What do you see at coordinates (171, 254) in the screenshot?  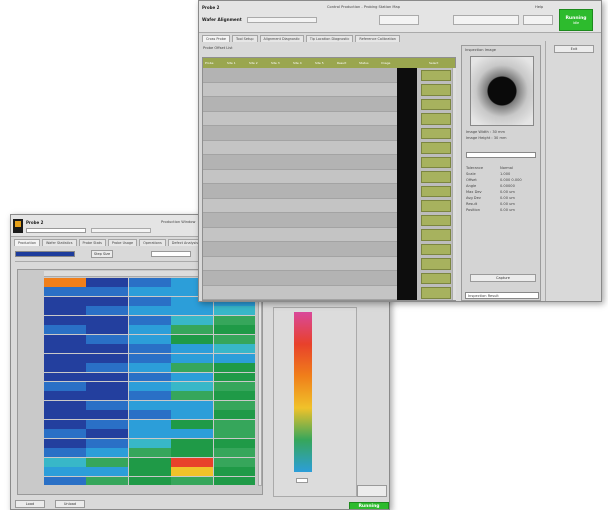 I see `step-size-field` at bounding box center [171, 254].